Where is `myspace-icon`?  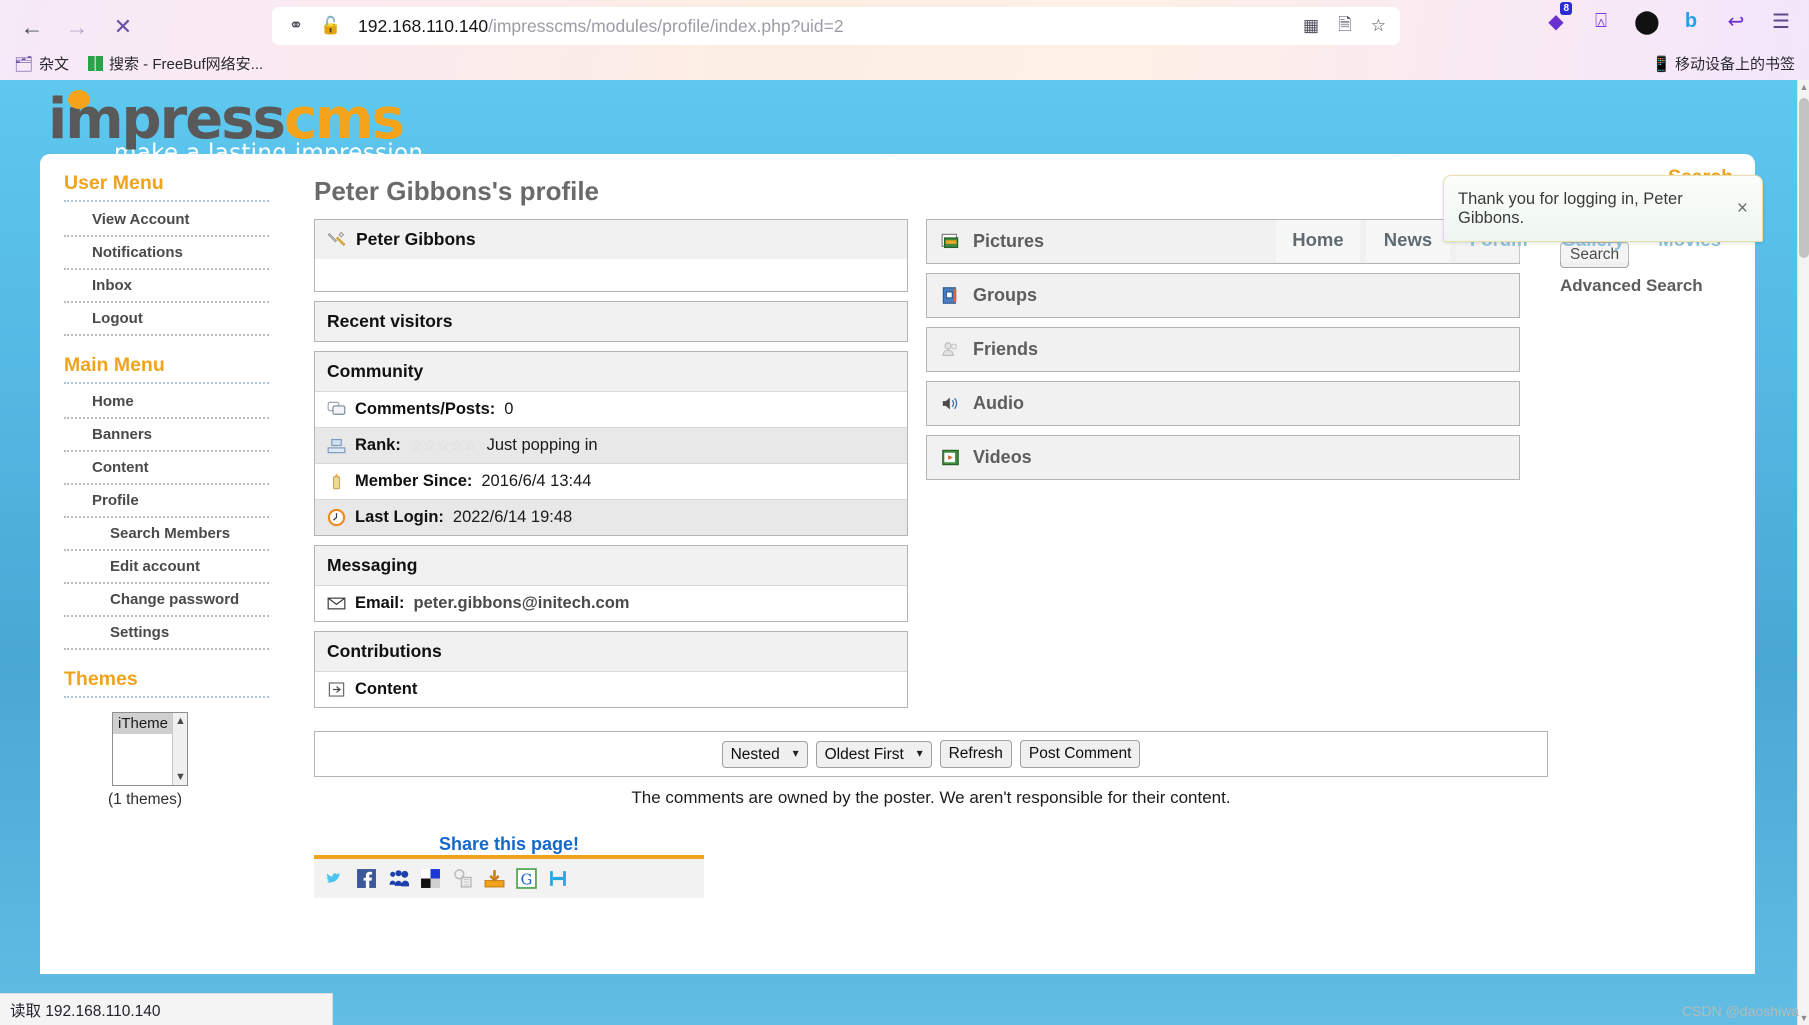
myspace-icon is located at coordinates (398, 878).